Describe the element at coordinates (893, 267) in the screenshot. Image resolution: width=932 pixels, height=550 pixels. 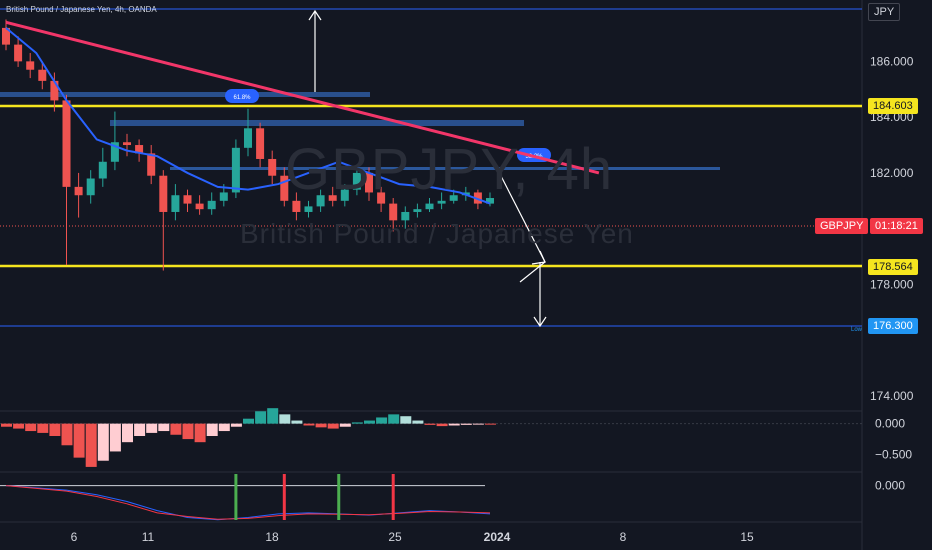
I see `lower-level-badge: 178.564` at that location.